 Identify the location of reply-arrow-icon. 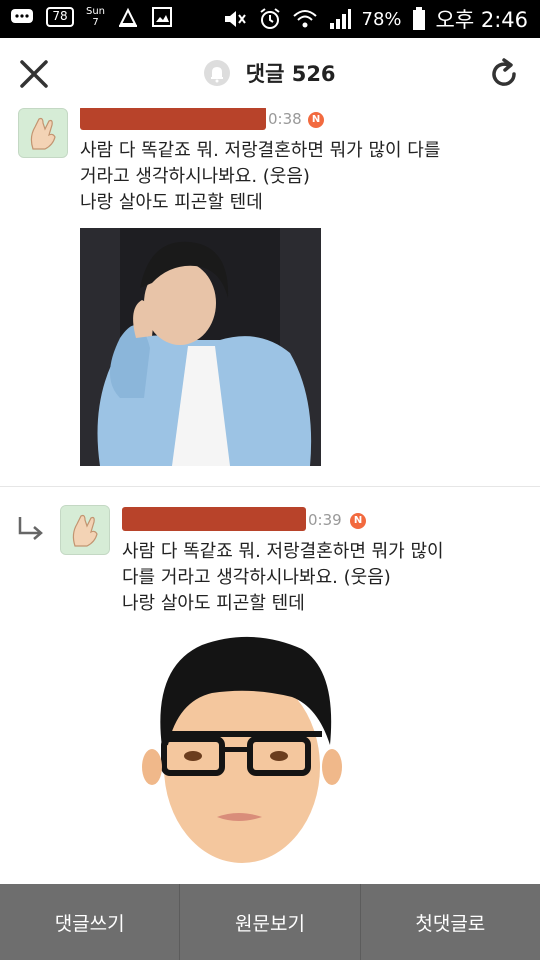
(31, 528).